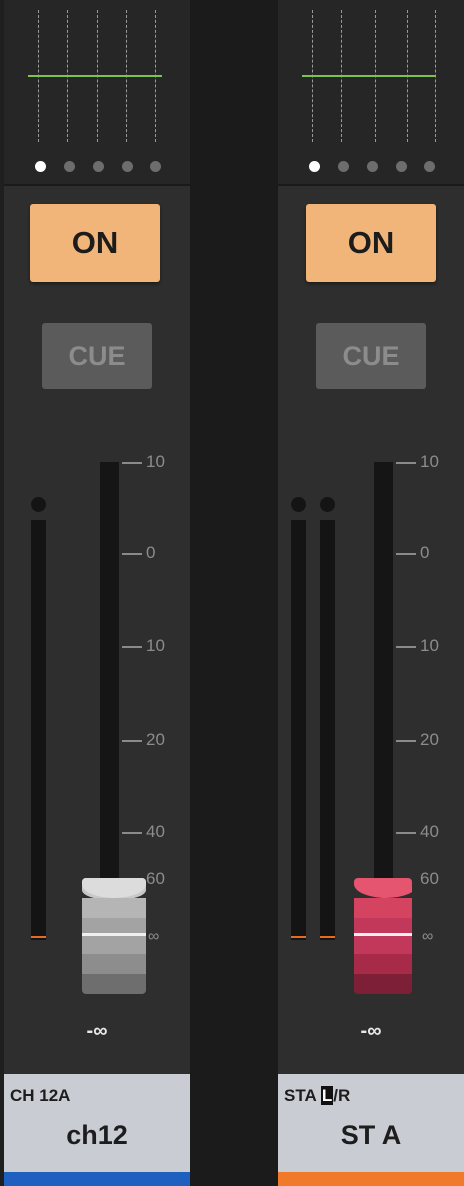  I want to click on channel-id-highlight: L, so click(327, 1095).